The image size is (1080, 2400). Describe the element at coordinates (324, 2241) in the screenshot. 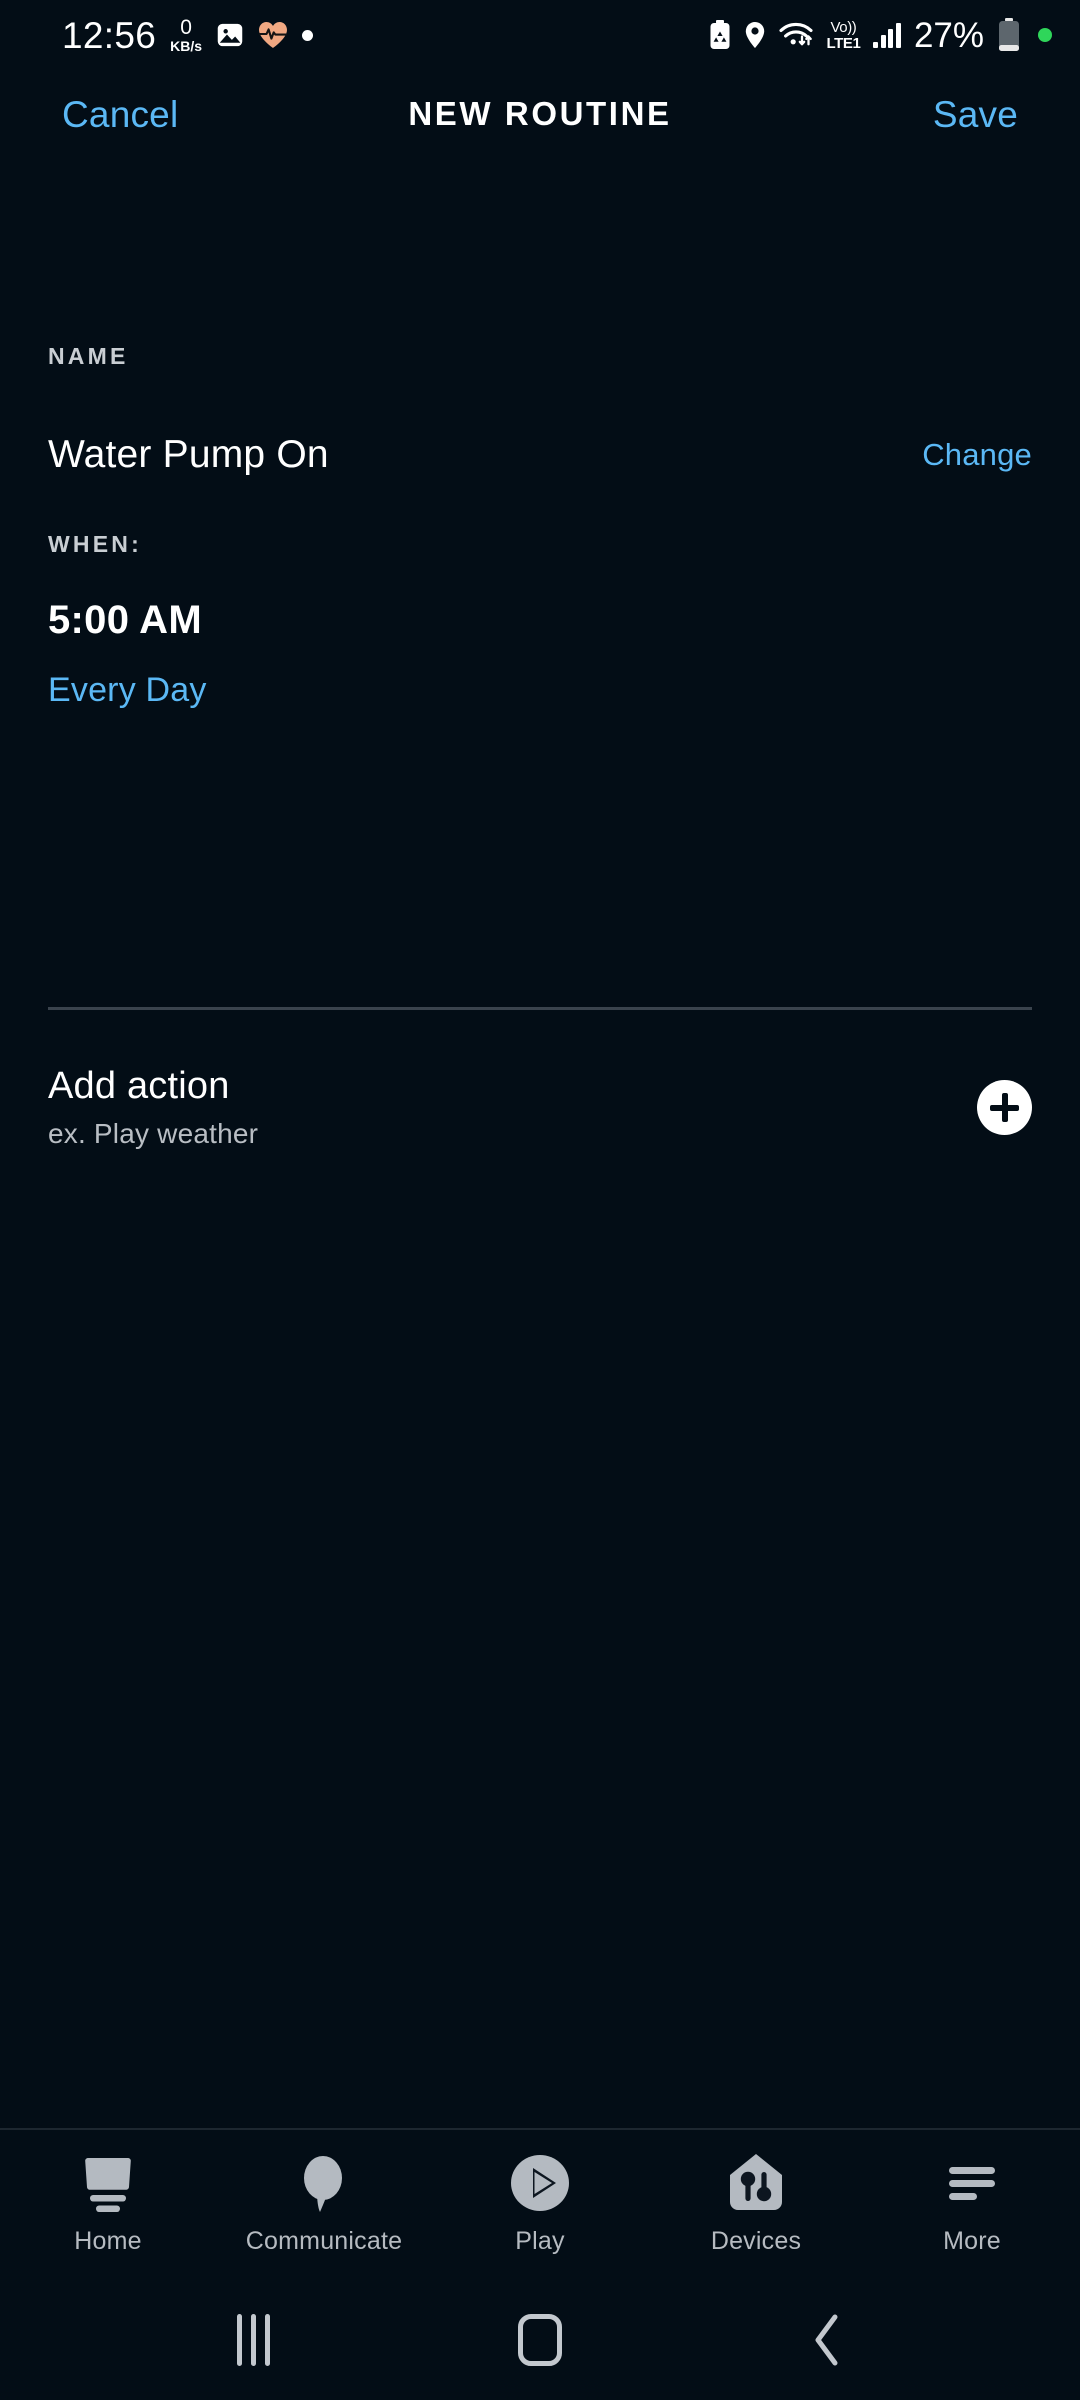

I see `tab-label-communicate: Communicate` at that location.